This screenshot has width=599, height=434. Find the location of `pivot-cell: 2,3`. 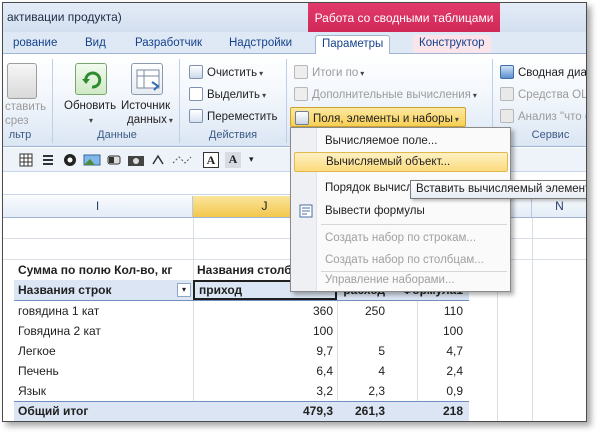

pivot-cell: 2,3 is located at coordinates (363, 391).